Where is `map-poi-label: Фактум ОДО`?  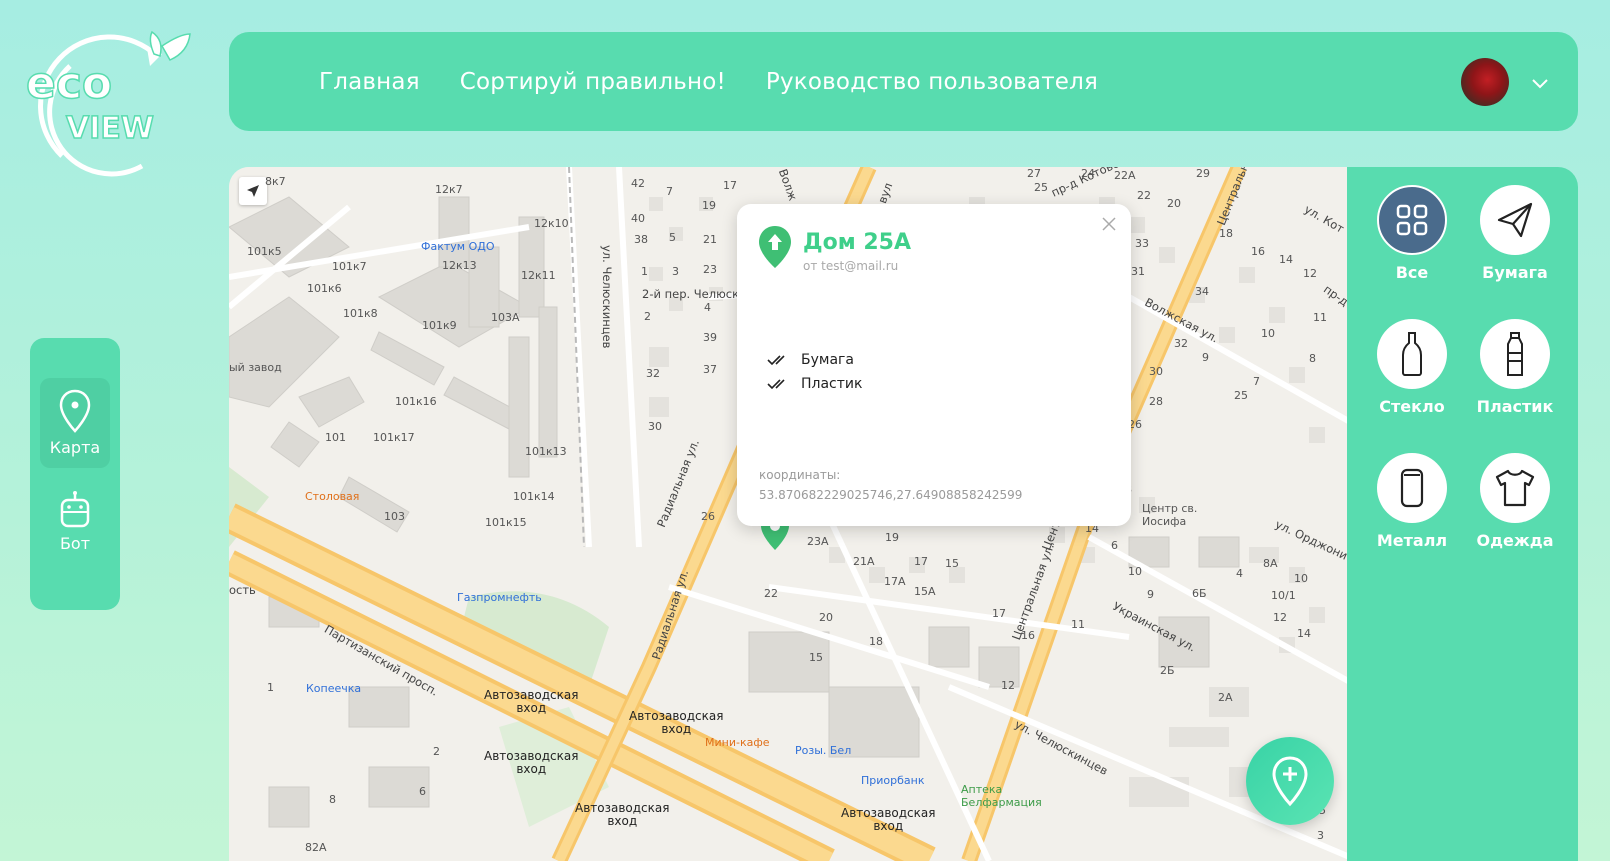
map-poi-label: Фактум ОДО is located at coordinates (458, 246).